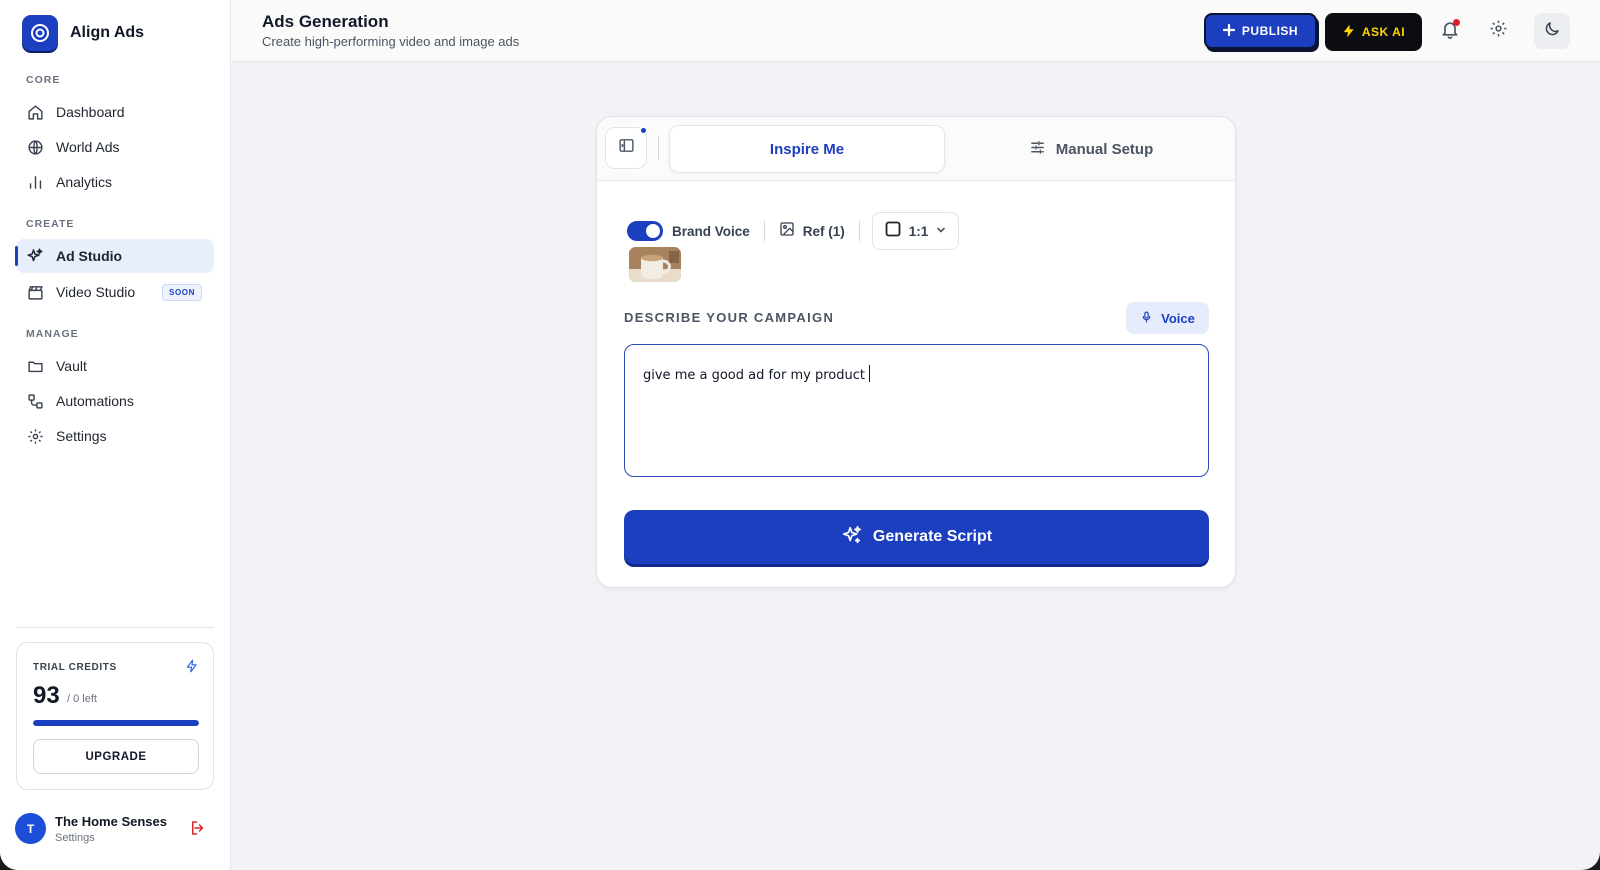  Describe the element at coordinates (115, 627) in the screenshot. I see `sidebar-divider` at that location.